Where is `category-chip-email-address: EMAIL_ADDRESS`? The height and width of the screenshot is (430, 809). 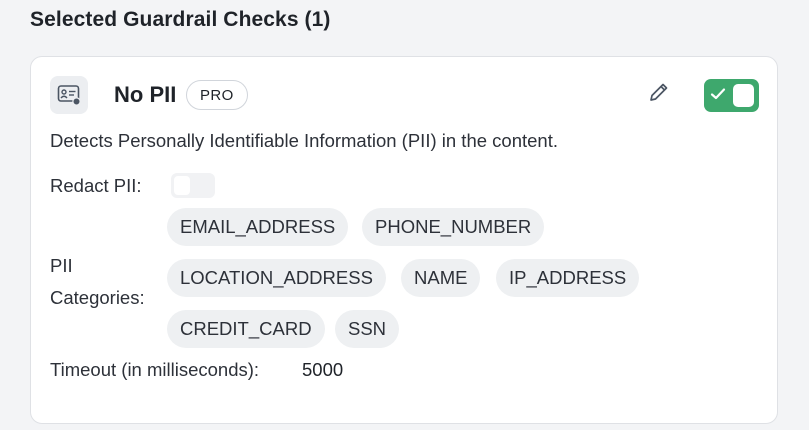 category-chip-email-address: EMAIL_ADDRESS is located at coordinates (258, 227).